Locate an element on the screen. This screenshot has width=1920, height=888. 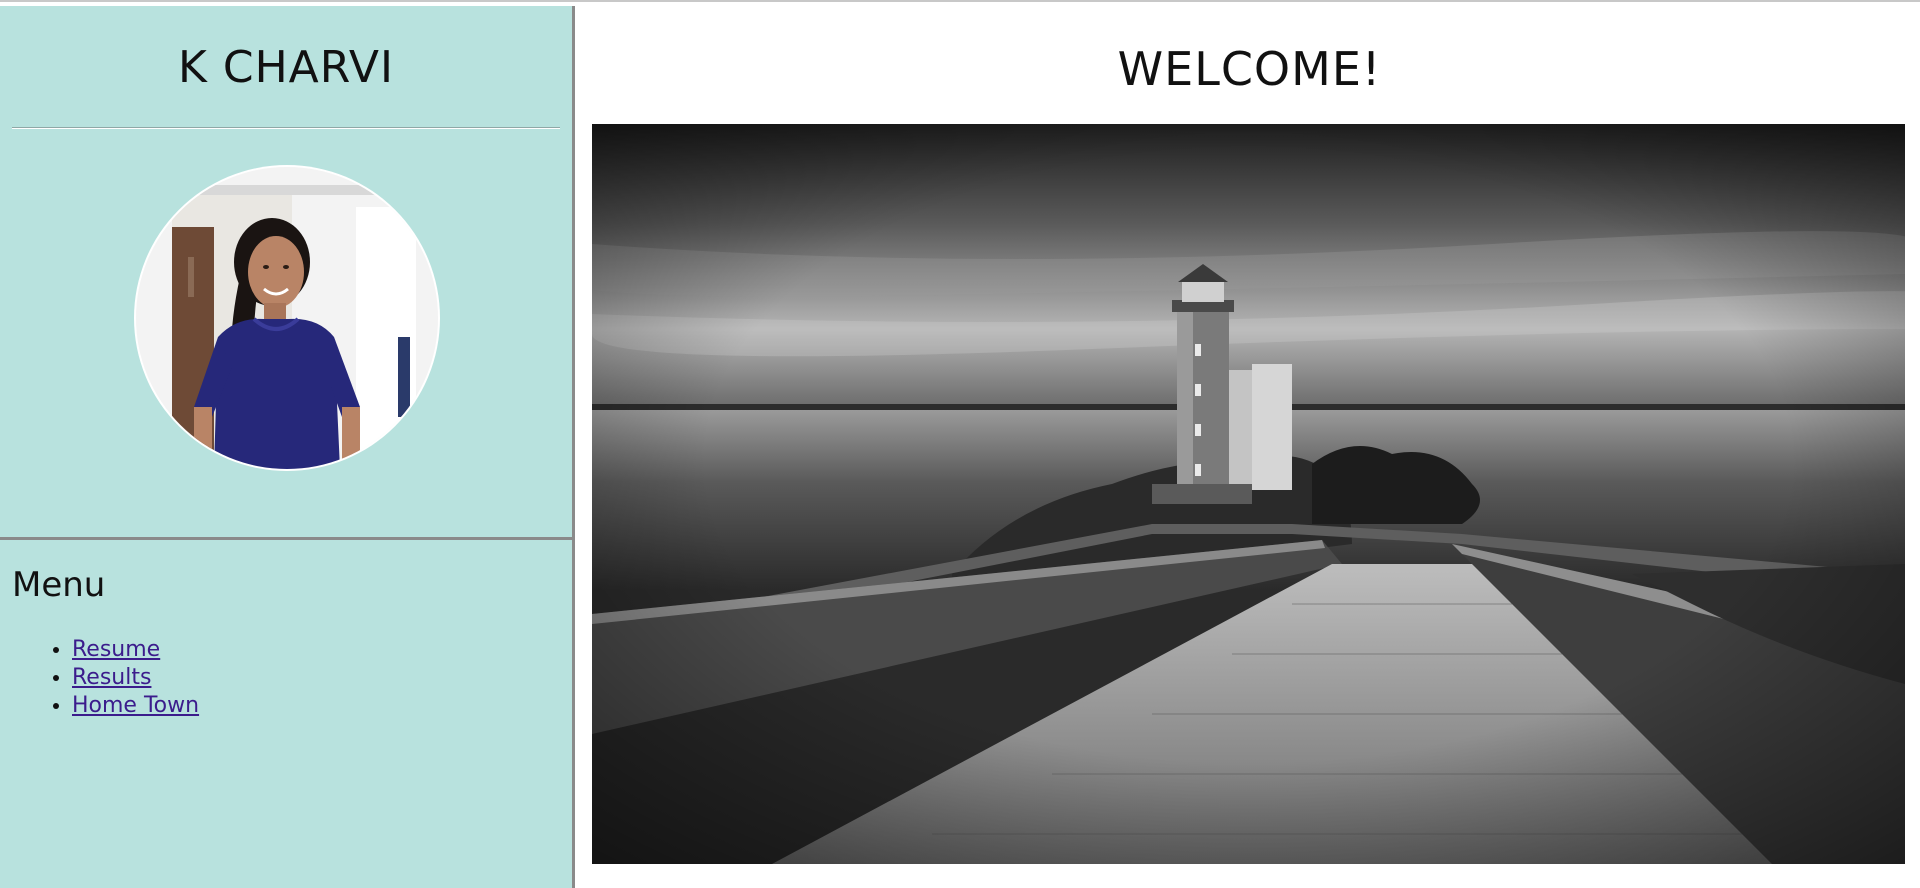
results-link: Results is located at coordinates (111, 677).